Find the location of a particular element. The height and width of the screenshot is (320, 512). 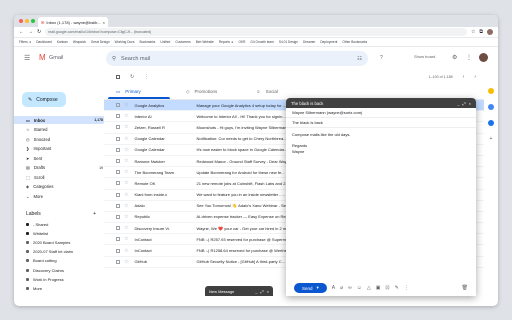

sidebar-item-drafts: ▤ Drafts 19 is located at coordinates (60, 168).